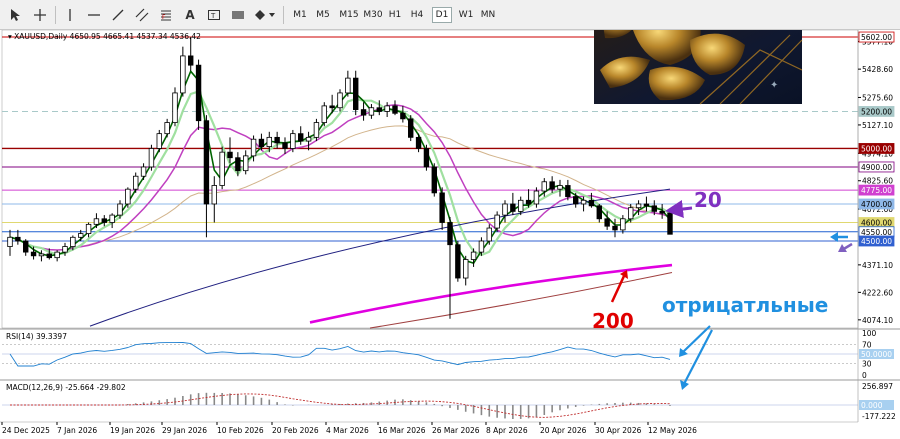  What do you see at coordinates (349, 15) in the screenshot?
I see `timeframe-m15: M15` at bounding box center [349, 15].